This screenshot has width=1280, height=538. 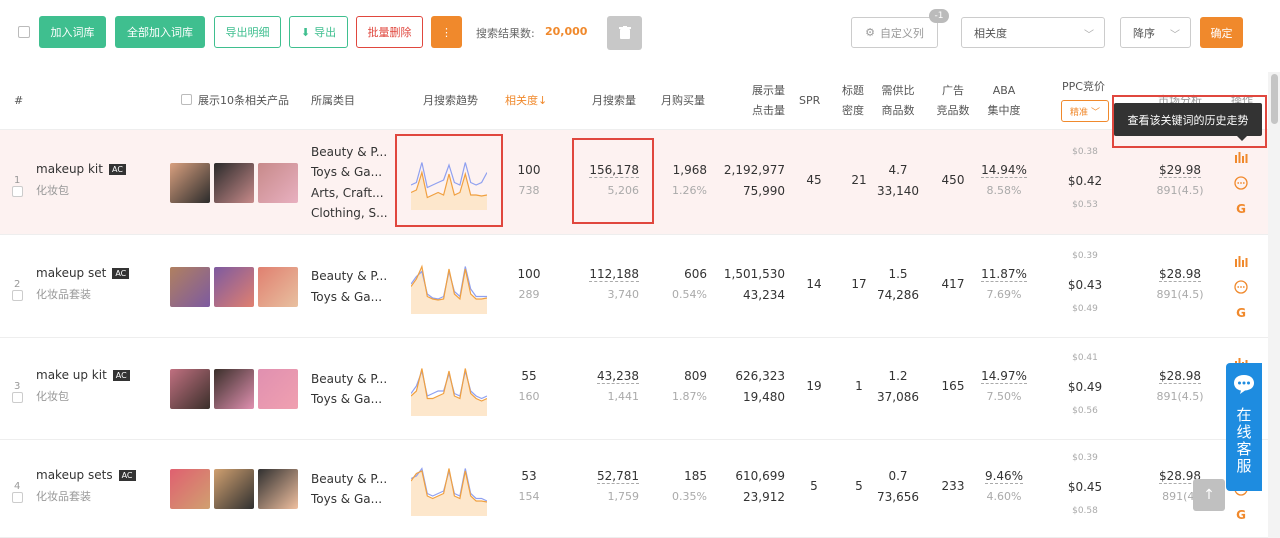 I want to click on confirm-button: 确定, so click(x=1221, y=32).